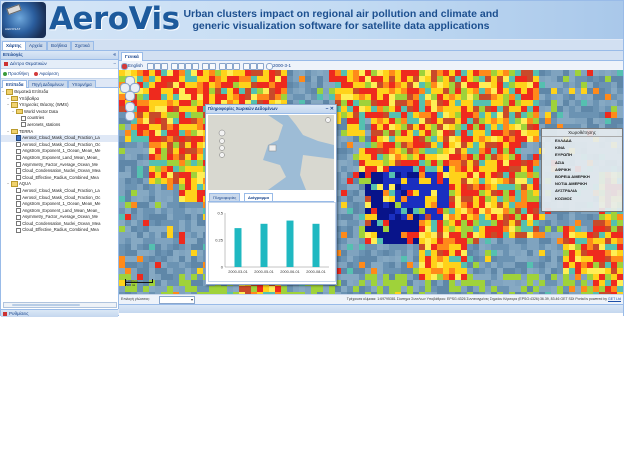 This screenshot has height=450, width=624. What do you see at coordinates (124, 66) in the screenshot?
I see `language-flag-icon` at bounding box center [124, 66].